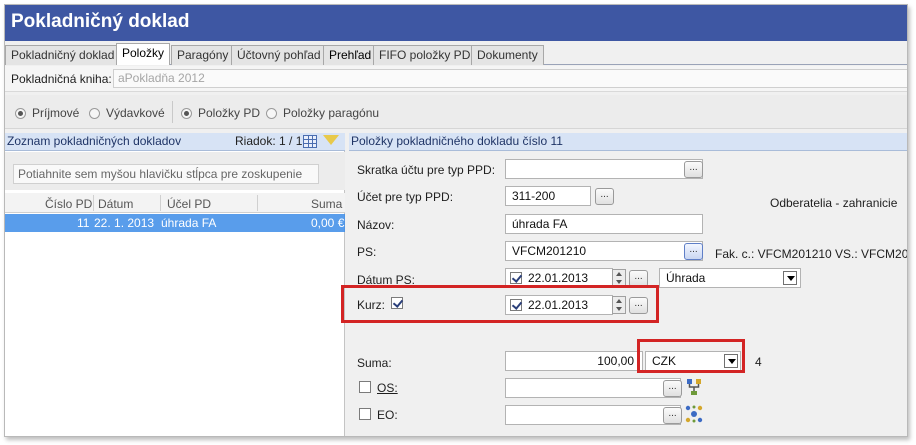 The width and height of the screenshot is (916, 445). I want to click on os-checkbox, so click(365, 387).